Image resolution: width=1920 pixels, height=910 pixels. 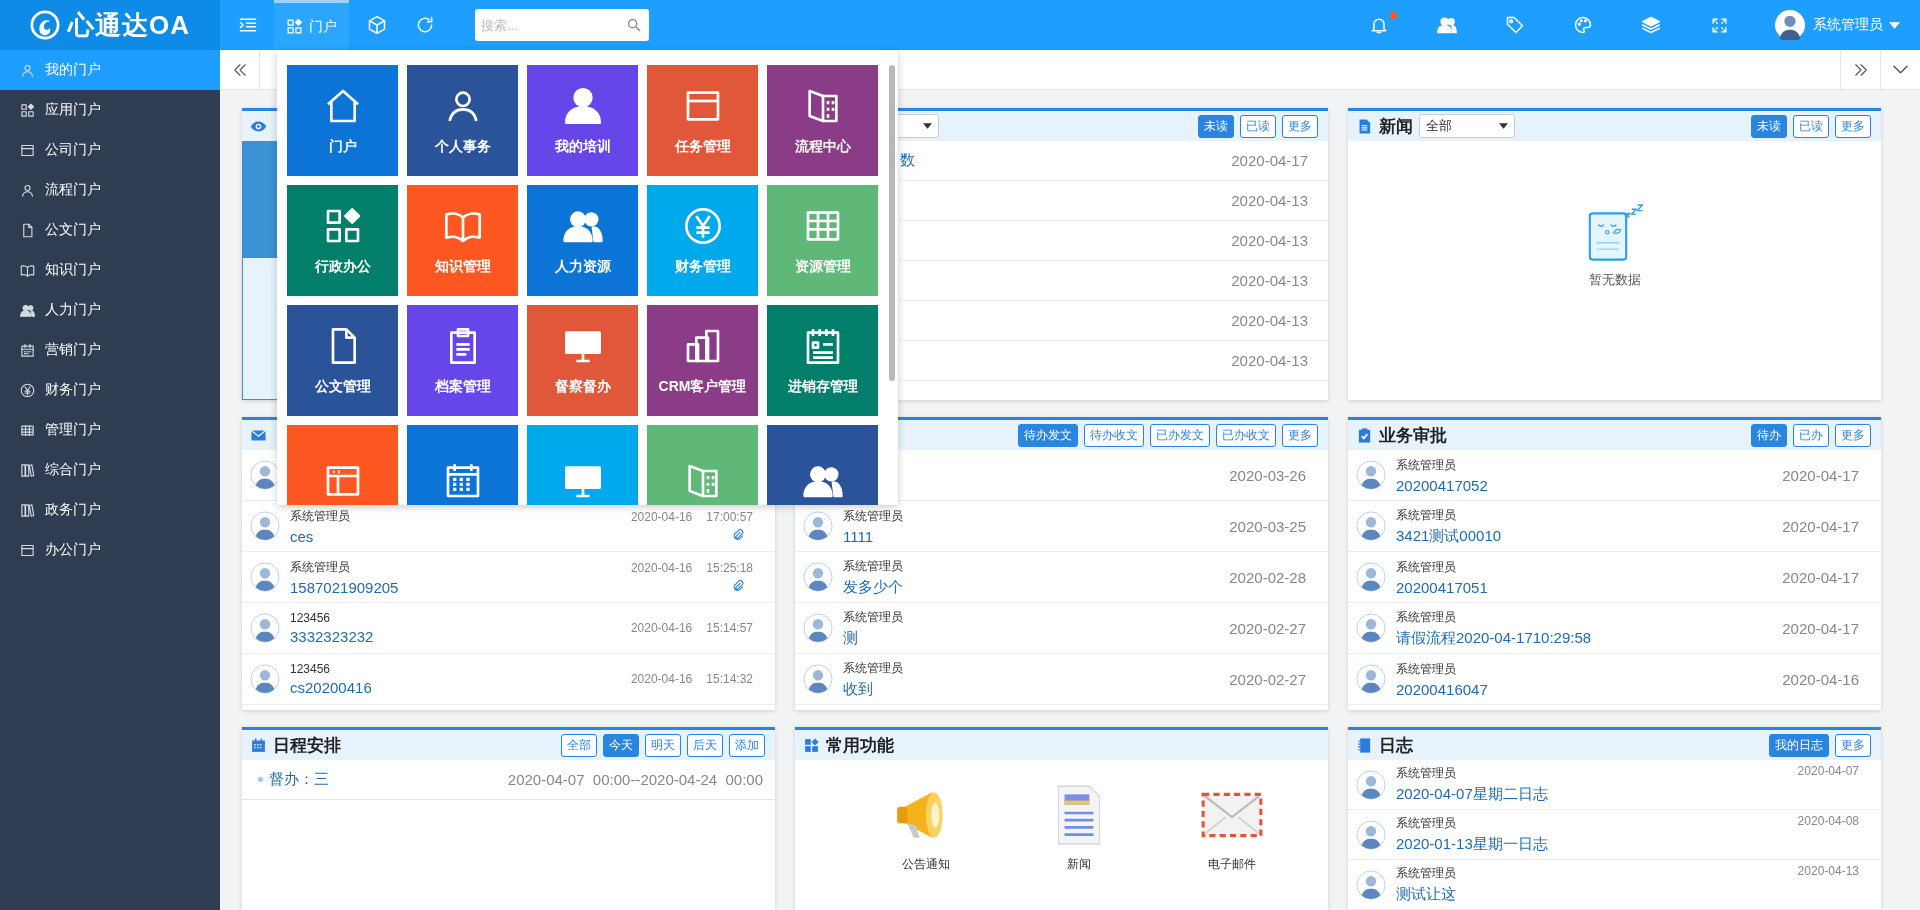 I want to click on item-title: 请假流程2020-04-1710:29:58, so click(x=1584, y=638).